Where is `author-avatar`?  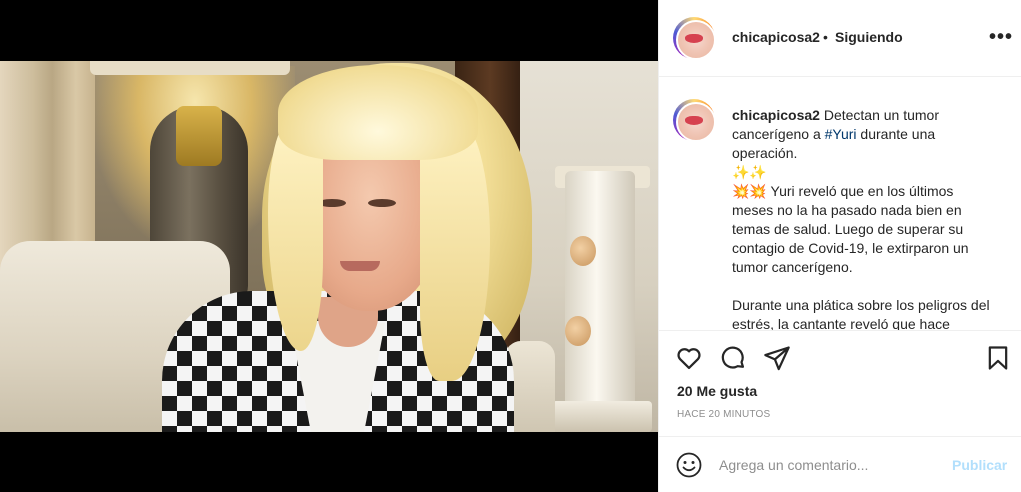
author-avatar is located at coordinates (694, 38).